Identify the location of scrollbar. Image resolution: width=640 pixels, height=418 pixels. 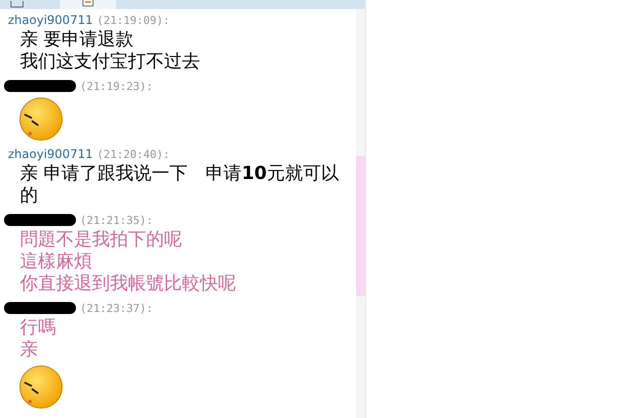
(360, 213).